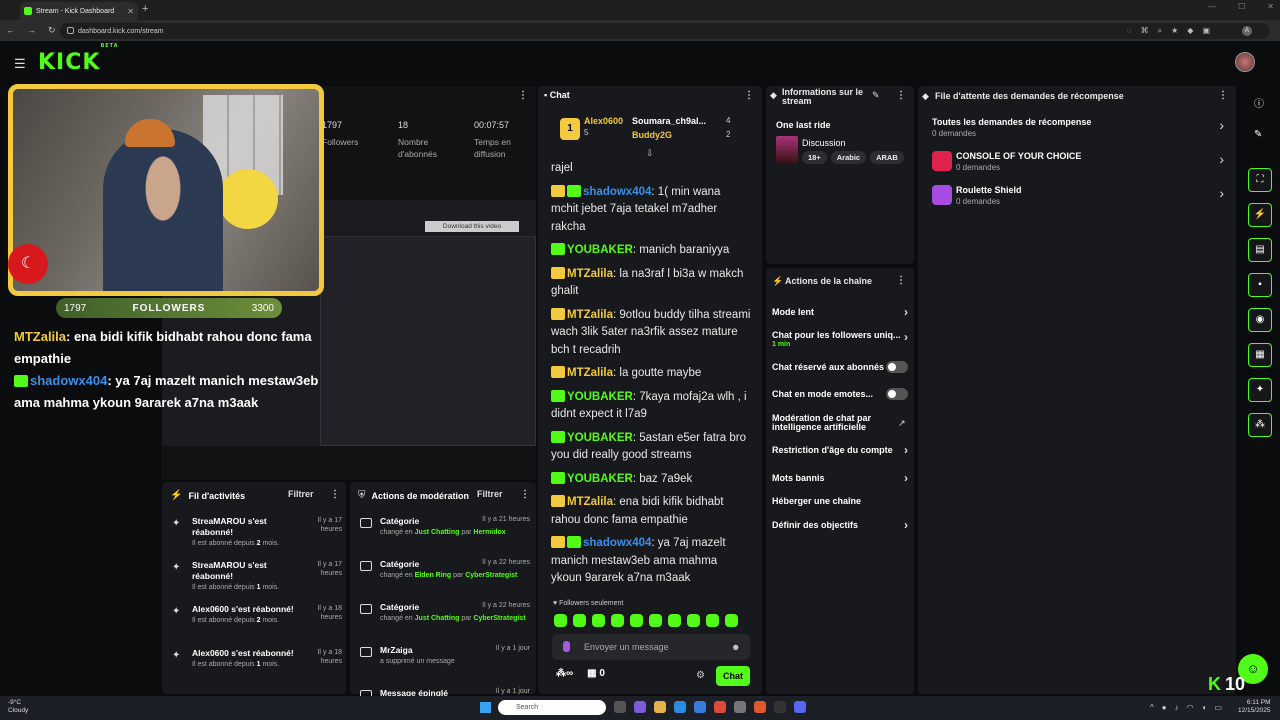 The image size is (1280, 720). Describe the element at coordinates (52, 30) in the screenshot. I see `reload-icon: ↻` at that location.